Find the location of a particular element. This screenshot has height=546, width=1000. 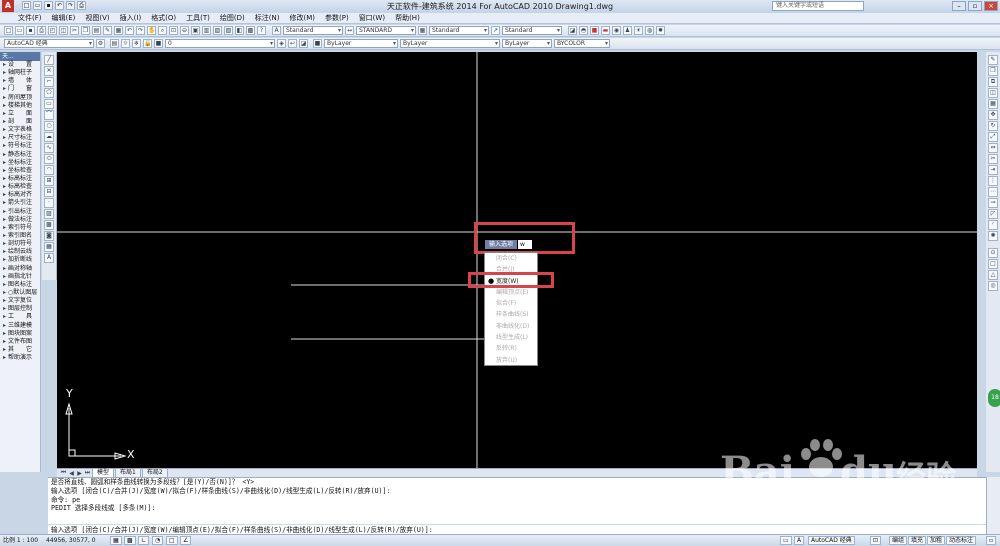

ellipse-icon: ⬭ is located at coordinates (49, 159).